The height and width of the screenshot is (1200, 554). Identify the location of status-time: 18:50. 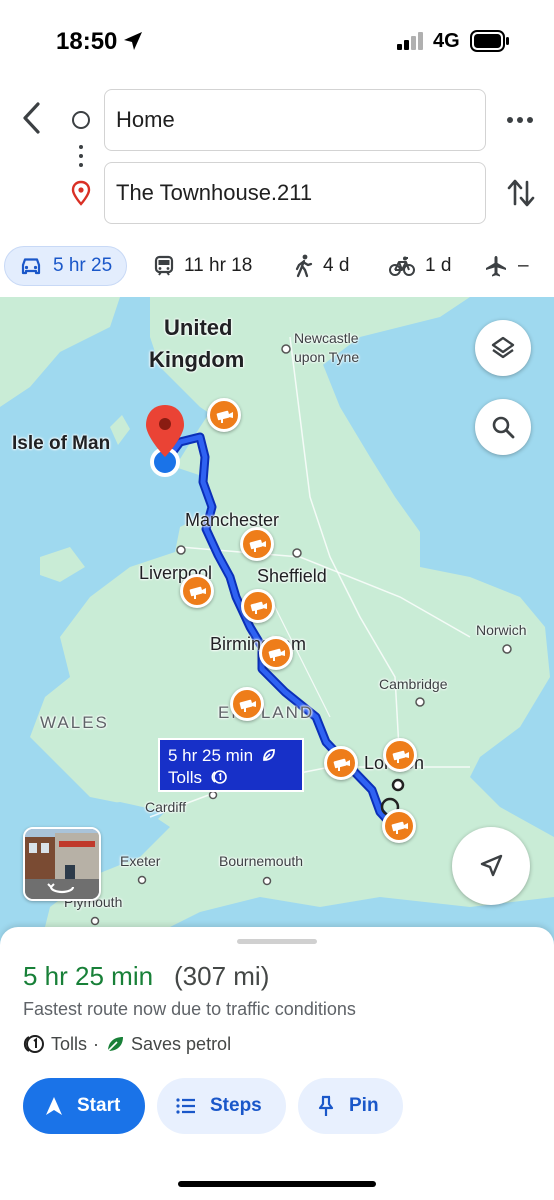
(87, 41).